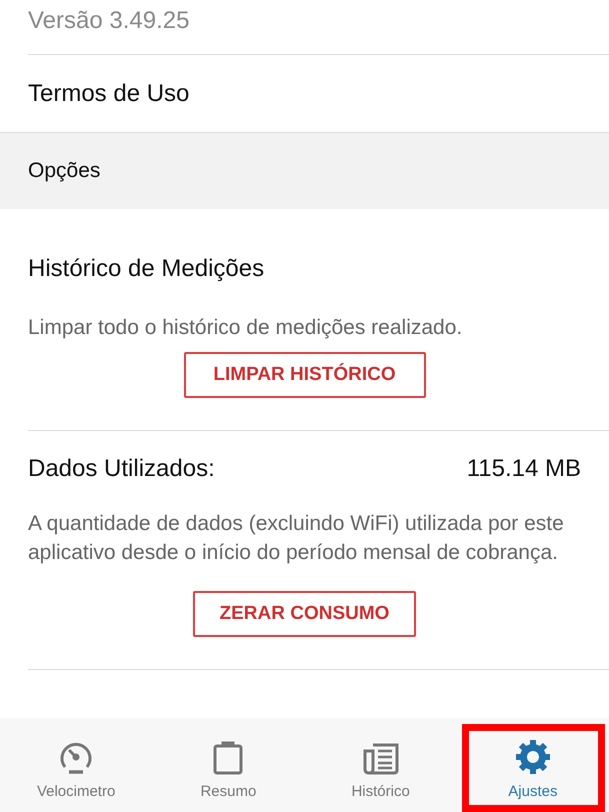 Image resolution: width=609 pixels, height=812 pixels. I want to click on clipboard-icon, so click(228, 758).